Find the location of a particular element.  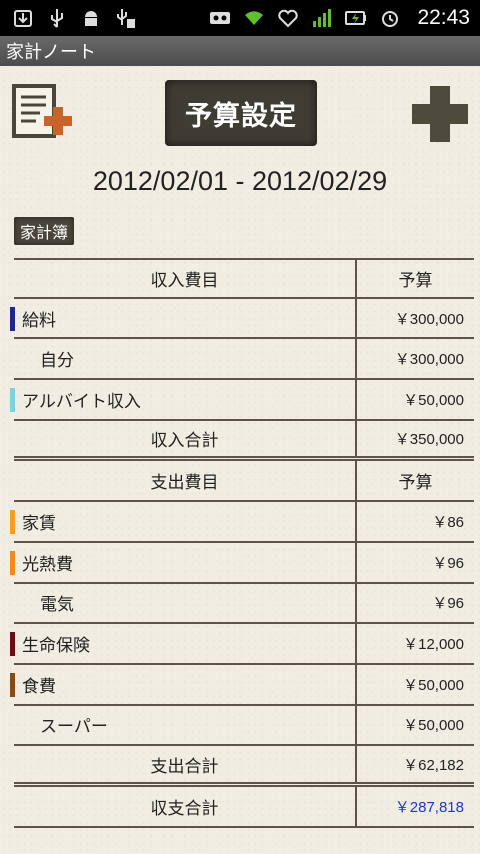

add-button is located at coordinates (440, 114).